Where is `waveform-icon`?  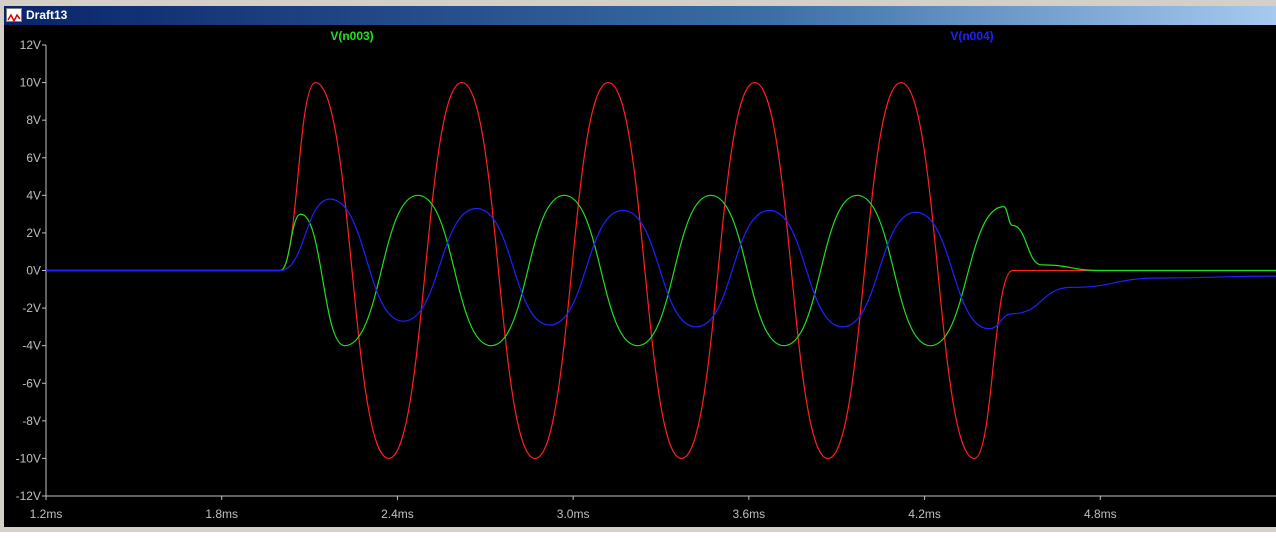
waveform-icon is located at coordinates (14, 15).